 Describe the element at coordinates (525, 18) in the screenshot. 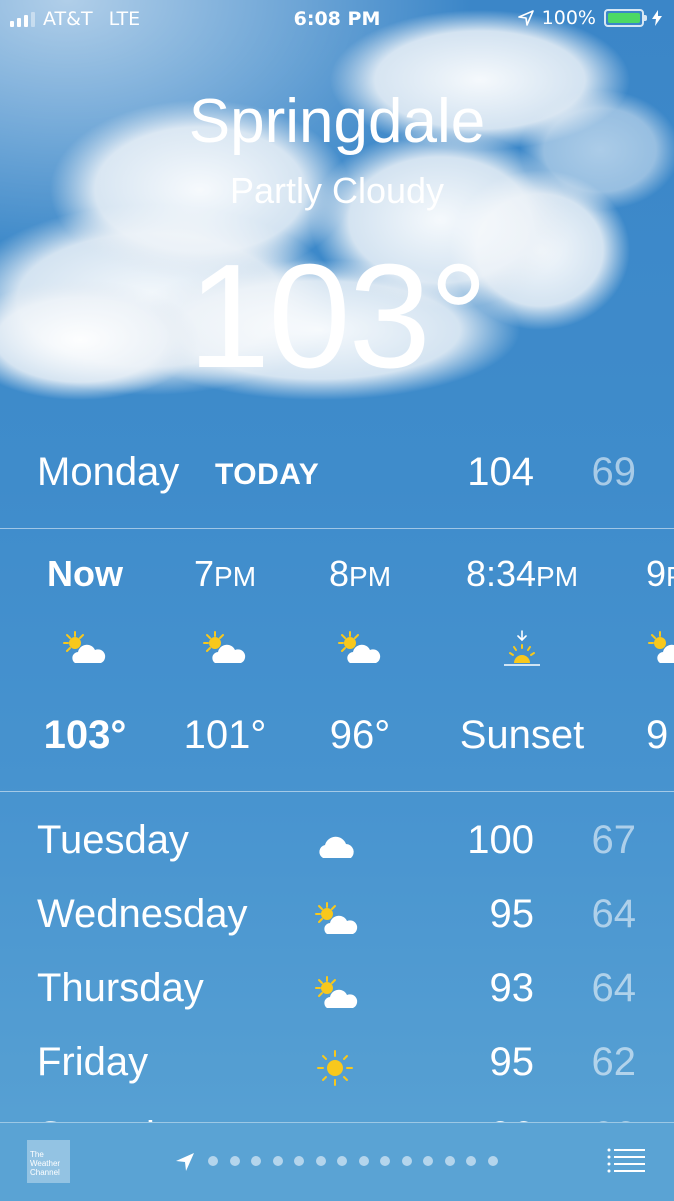

I see `location-arrow-icon` at that location.